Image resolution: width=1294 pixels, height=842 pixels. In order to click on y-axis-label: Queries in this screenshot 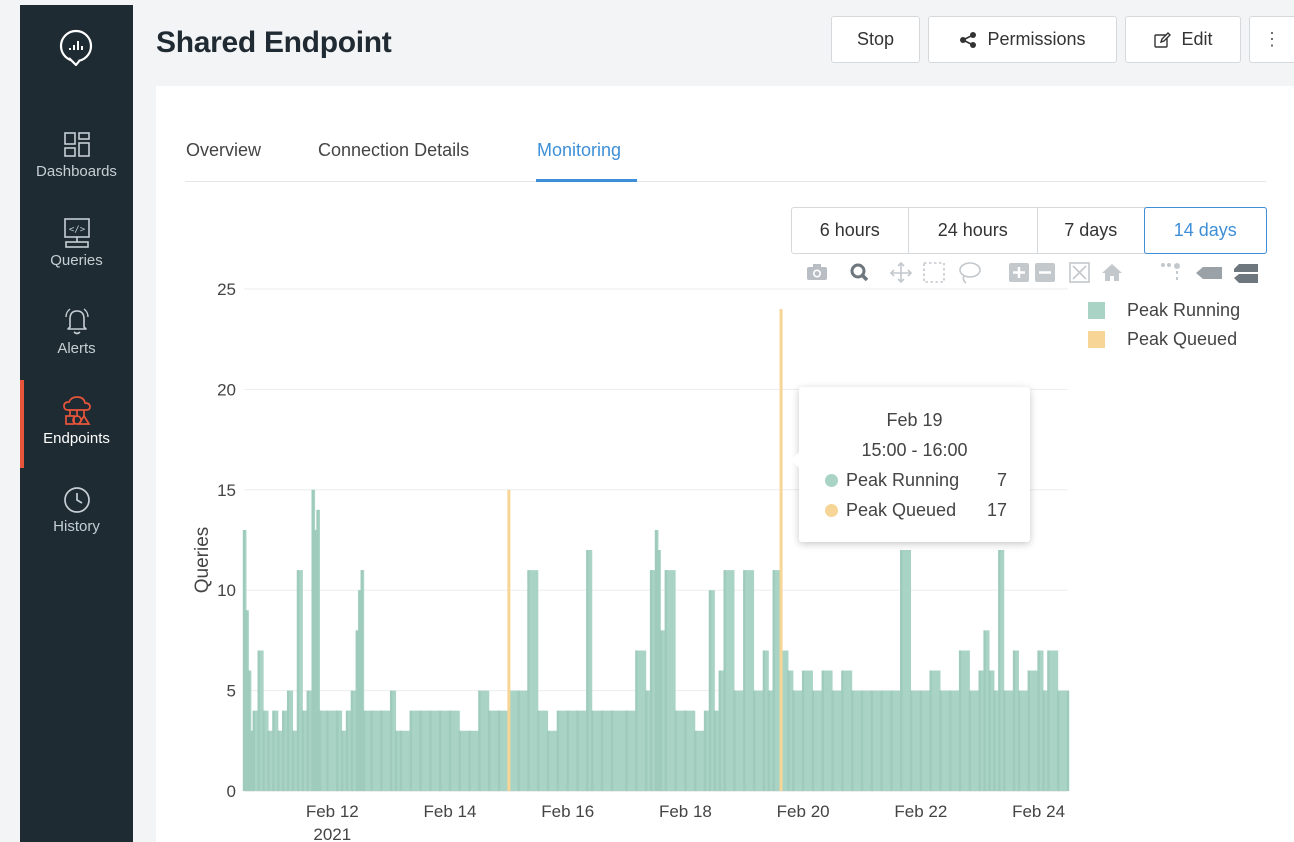, I will do `click(202, 560)`.